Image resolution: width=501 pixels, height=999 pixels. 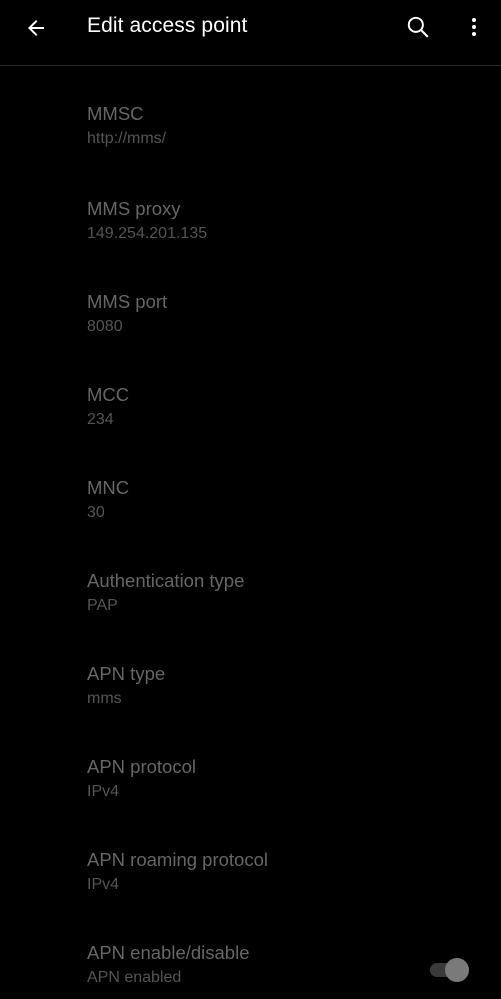 What do you see at coordinates (102, 605) in the screenshot?
I see `pref-summary: PAP` at bounding box center [102, 605].